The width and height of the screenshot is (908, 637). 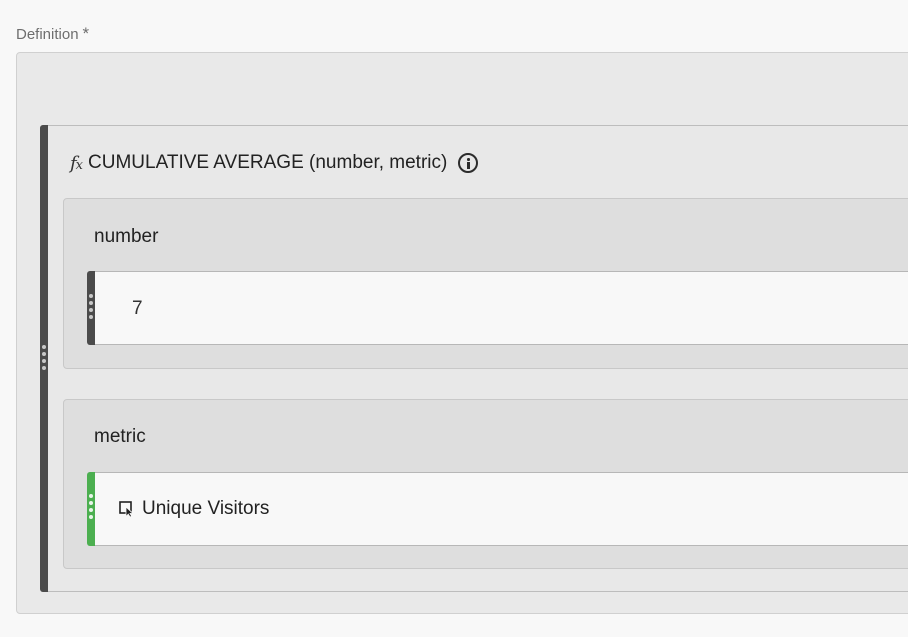 What do you see at coordinates (137, 309) in the screenshot?
I see `number-value: 7` at bounding box center [137, 309].